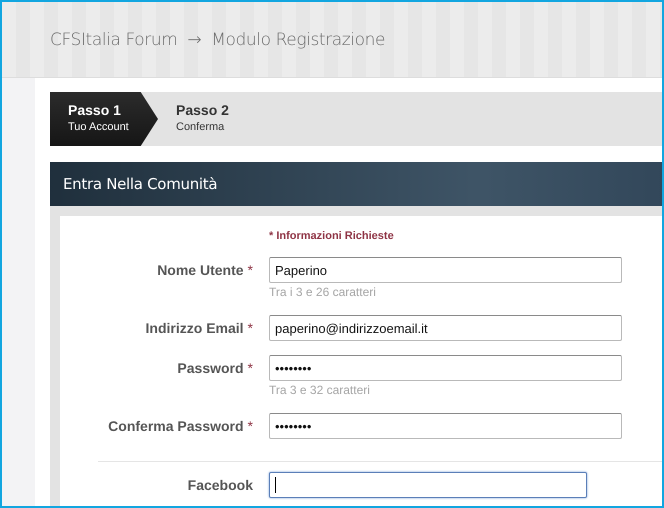 The height and width of the screenshot is (508, 664). I want to click on field-label: Password, so click(210, 368).